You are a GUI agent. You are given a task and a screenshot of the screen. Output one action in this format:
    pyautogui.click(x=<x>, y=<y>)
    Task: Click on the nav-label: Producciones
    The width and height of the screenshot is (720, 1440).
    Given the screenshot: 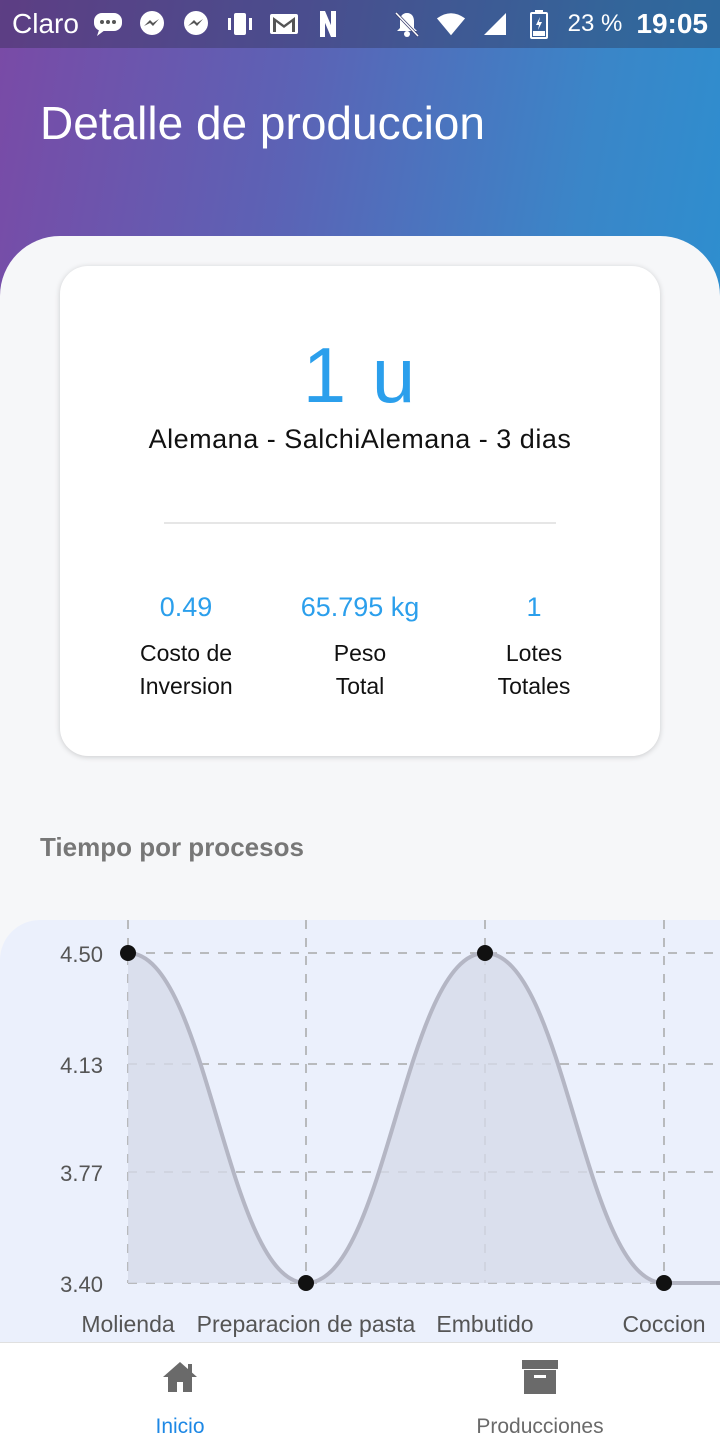 What is the action you would take?
    pyautogui.click(x=540, y=1426)
    